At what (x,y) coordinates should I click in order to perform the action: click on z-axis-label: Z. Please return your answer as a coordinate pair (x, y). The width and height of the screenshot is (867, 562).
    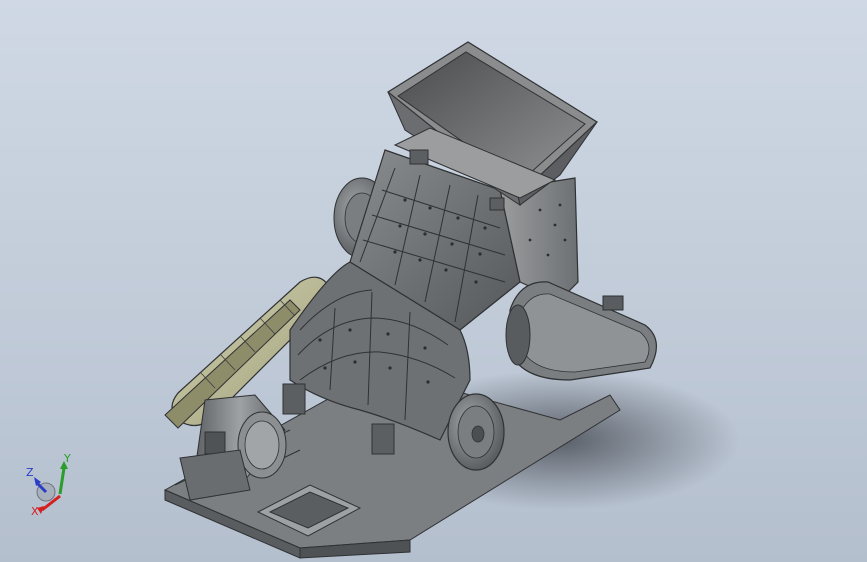
    Looking at the image, I should click on (30, 472).